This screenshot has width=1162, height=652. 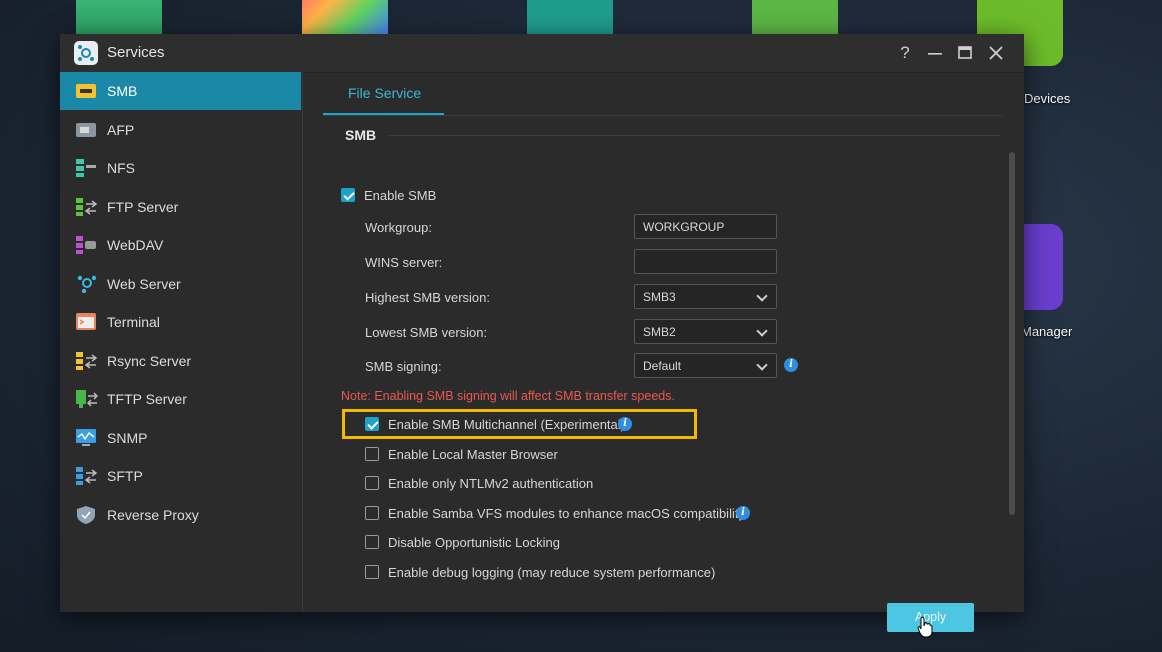 I want to click on multichannel-info-icon: i, so click(x=625, y=424).